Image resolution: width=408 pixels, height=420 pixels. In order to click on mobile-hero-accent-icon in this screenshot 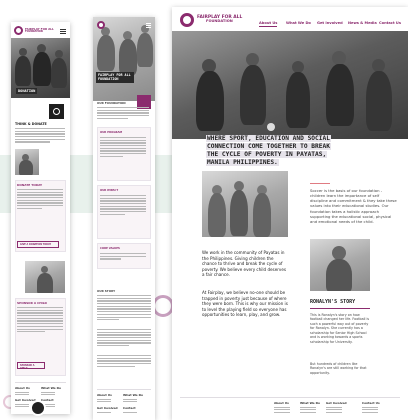, I will do `click(56, 111)`.